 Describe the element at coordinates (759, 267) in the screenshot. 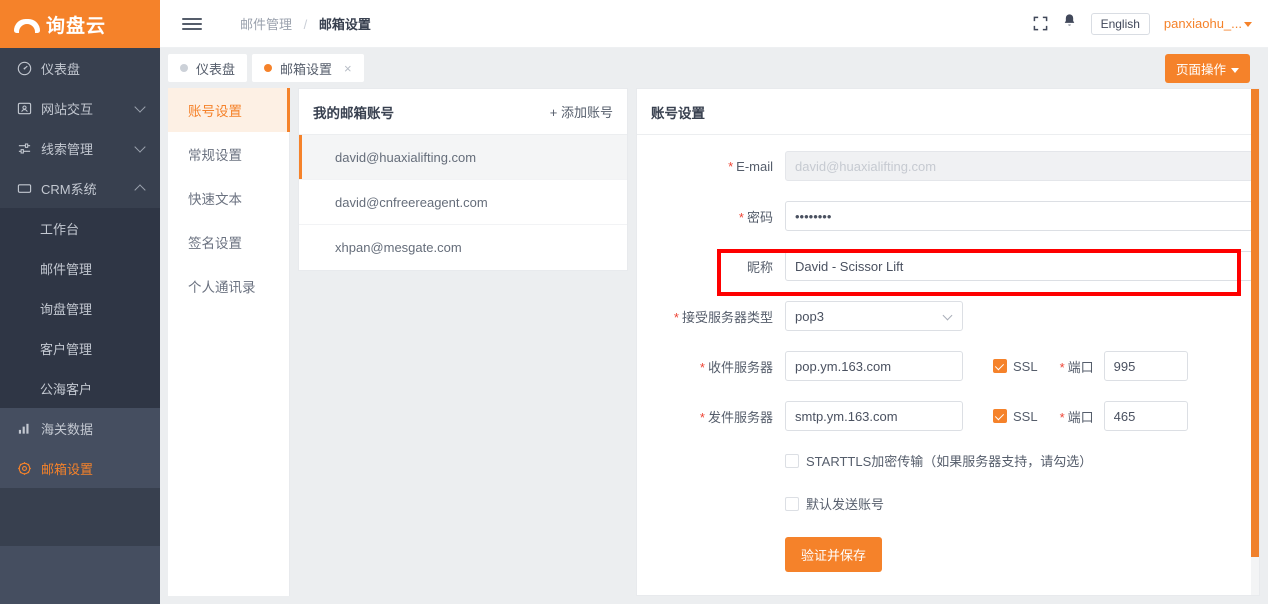

I see `nickname-label: 昵称` at that location.